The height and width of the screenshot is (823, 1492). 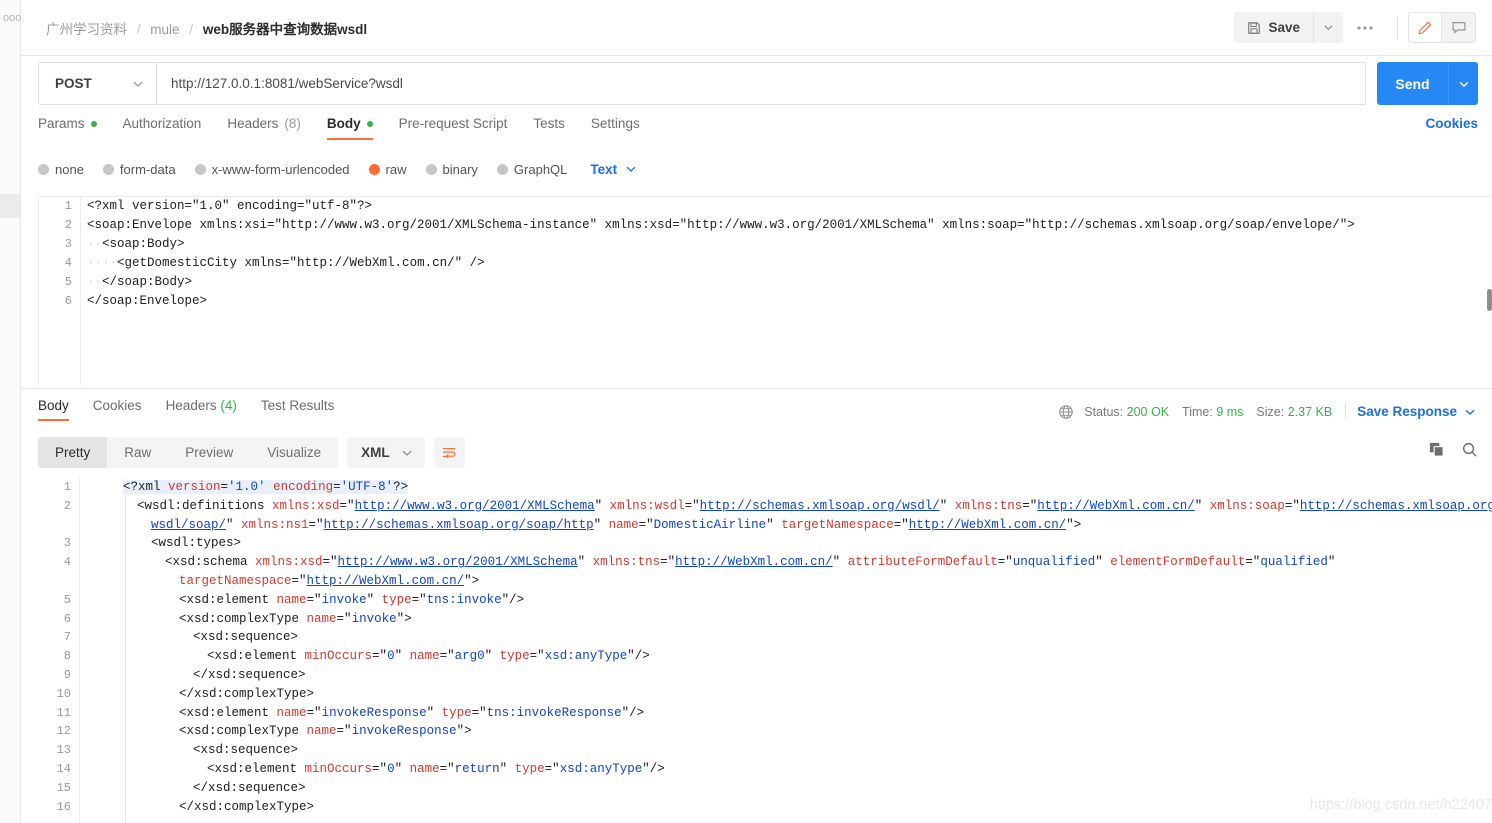 I want to click on code-token: "/>, so click(x=653, y=768).